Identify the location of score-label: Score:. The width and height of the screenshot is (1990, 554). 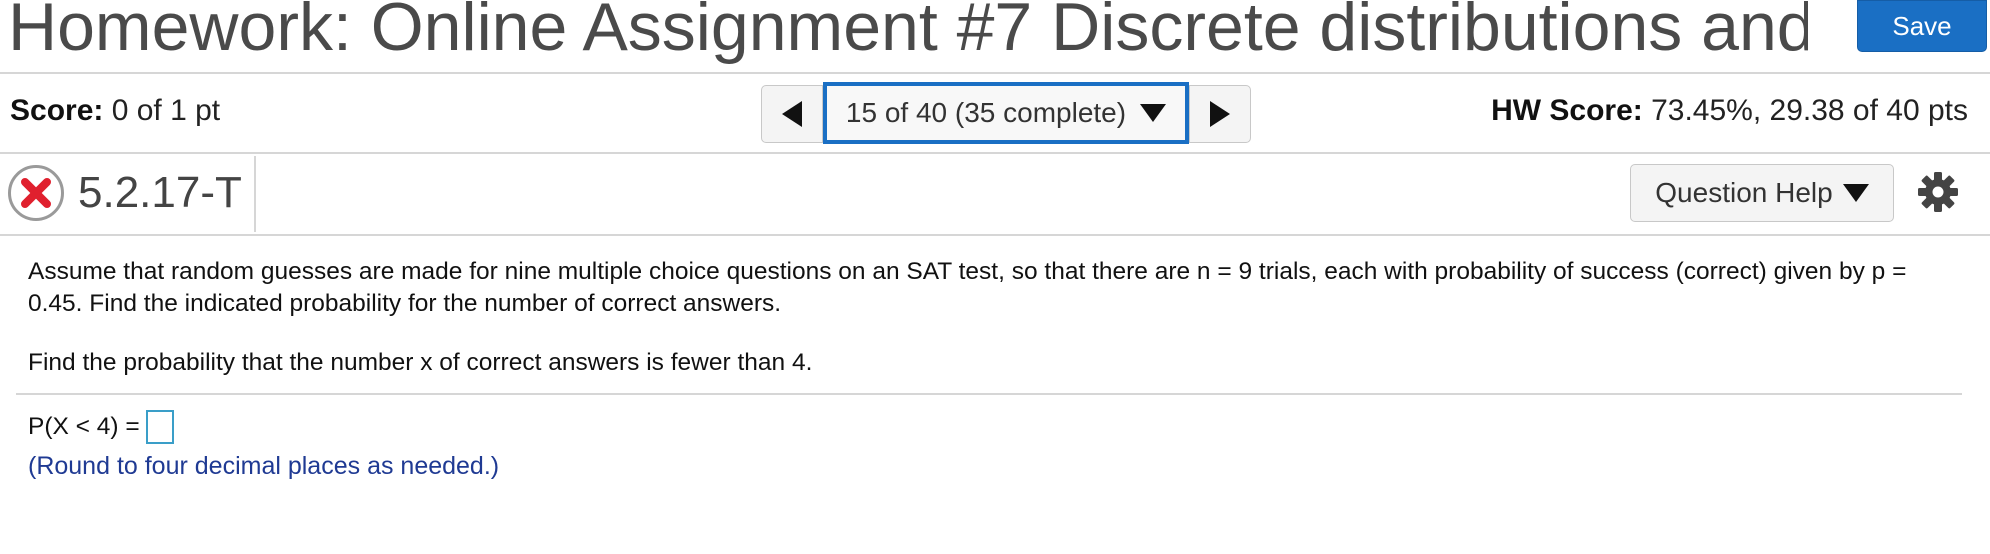
(57, 110).